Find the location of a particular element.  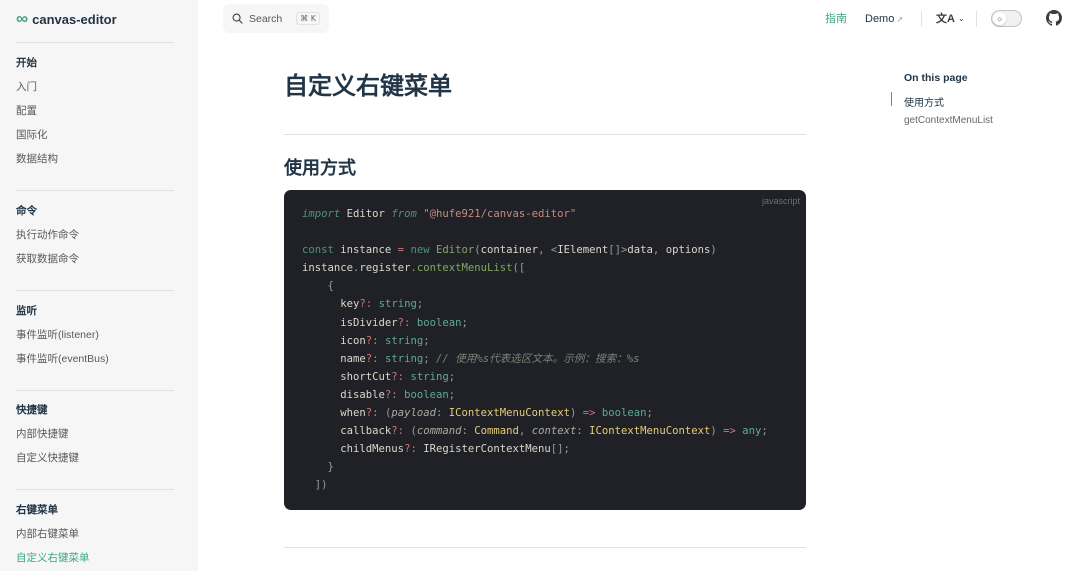

sidebar-item-execute-command: 执行动作命令 is located at coordinates (101, 235).